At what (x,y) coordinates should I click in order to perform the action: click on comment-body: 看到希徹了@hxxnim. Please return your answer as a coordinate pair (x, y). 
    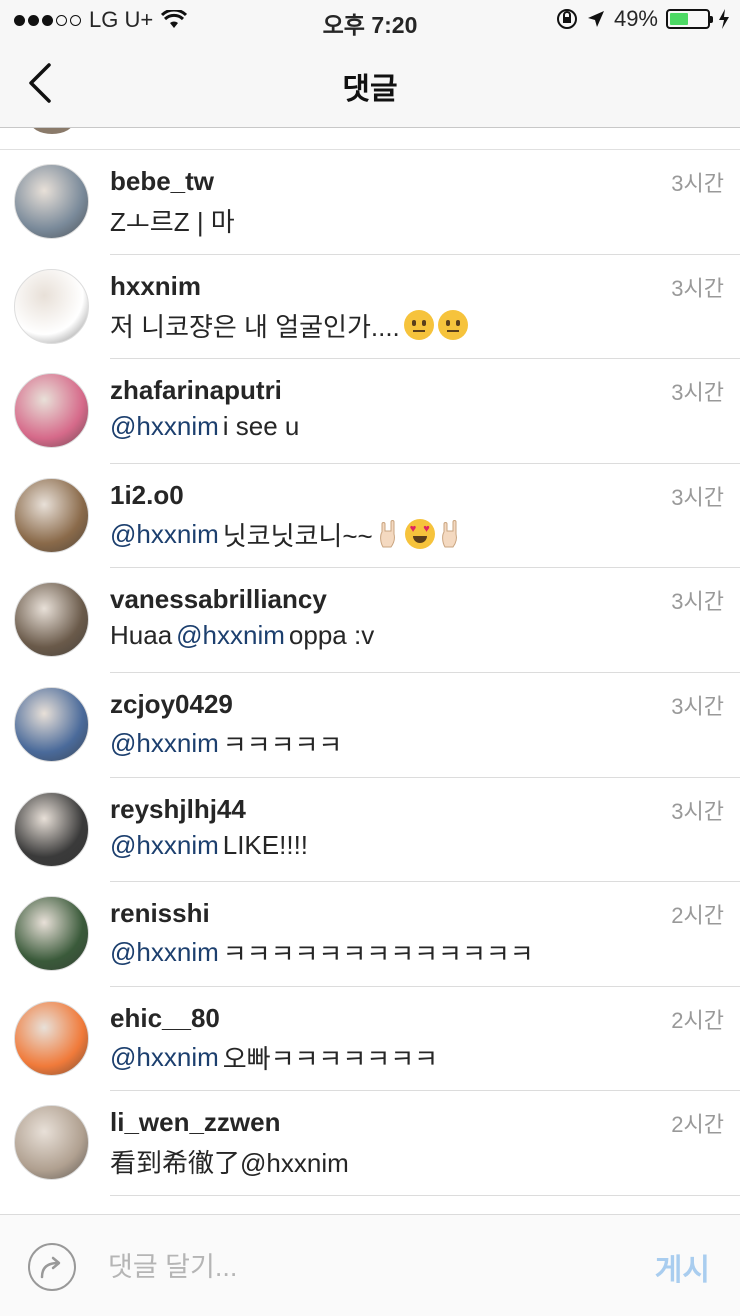
    Looking at the image, I should click on (229, 1163).